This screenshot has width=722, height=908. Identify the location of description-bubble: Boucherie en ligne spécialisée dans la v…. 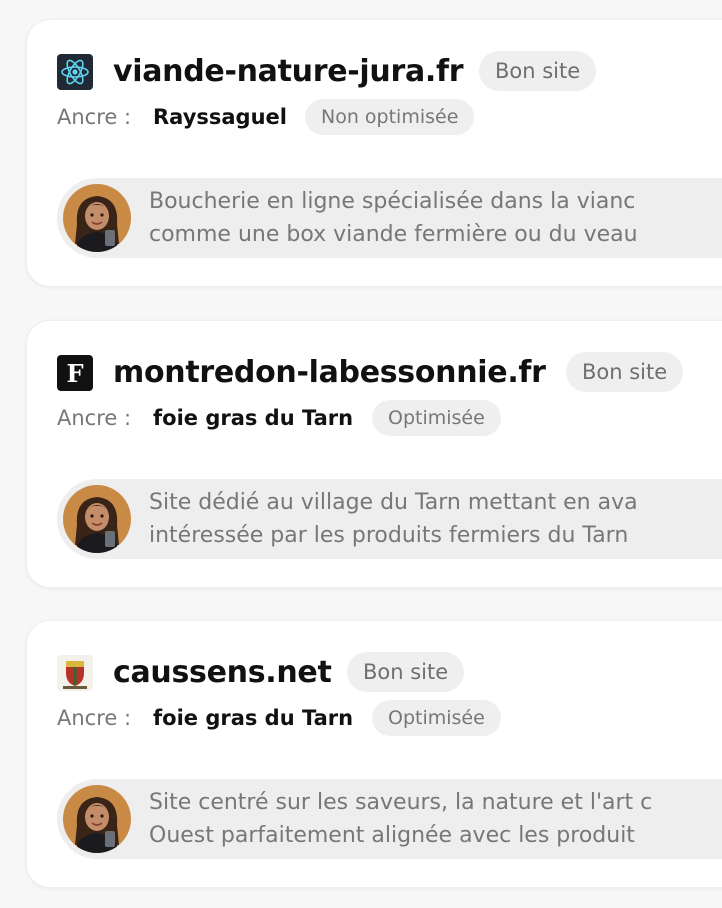
(389, 218).